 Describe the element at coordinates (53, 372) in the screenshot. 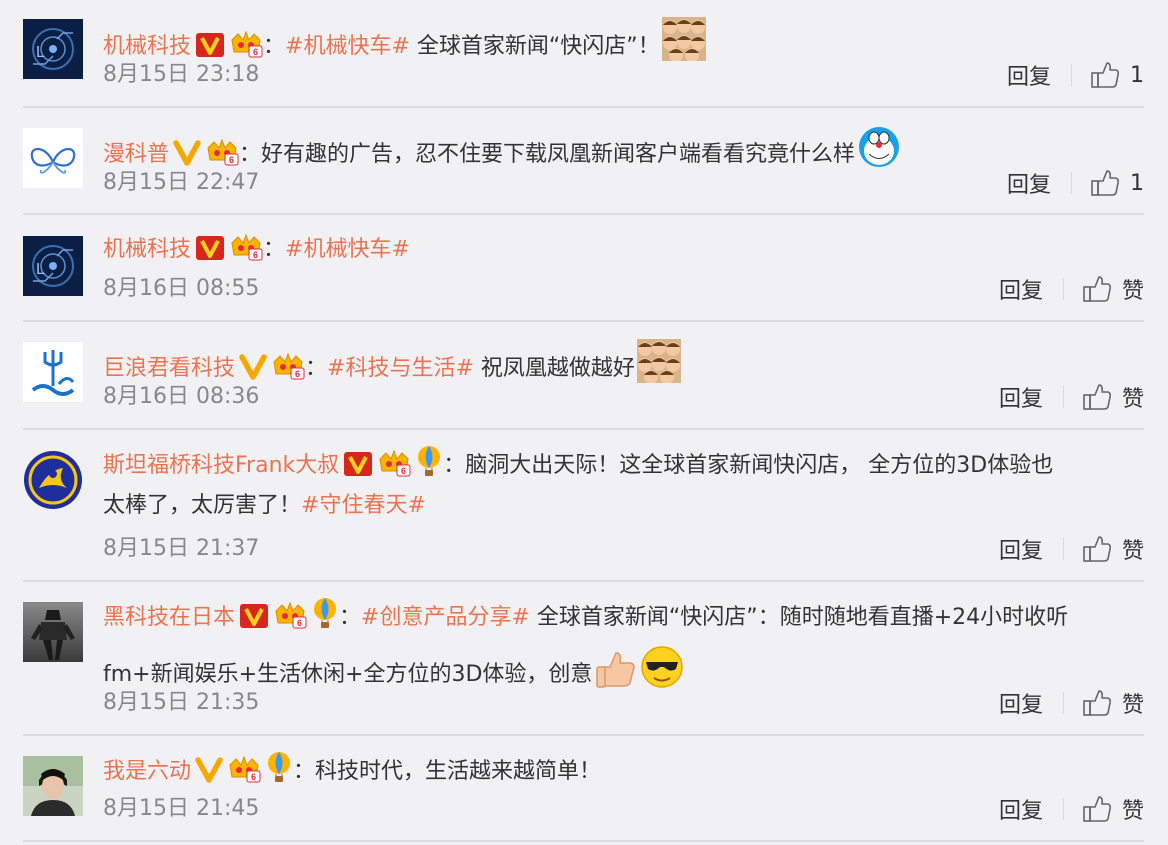

I see `trident-wave-avatar` at that location.